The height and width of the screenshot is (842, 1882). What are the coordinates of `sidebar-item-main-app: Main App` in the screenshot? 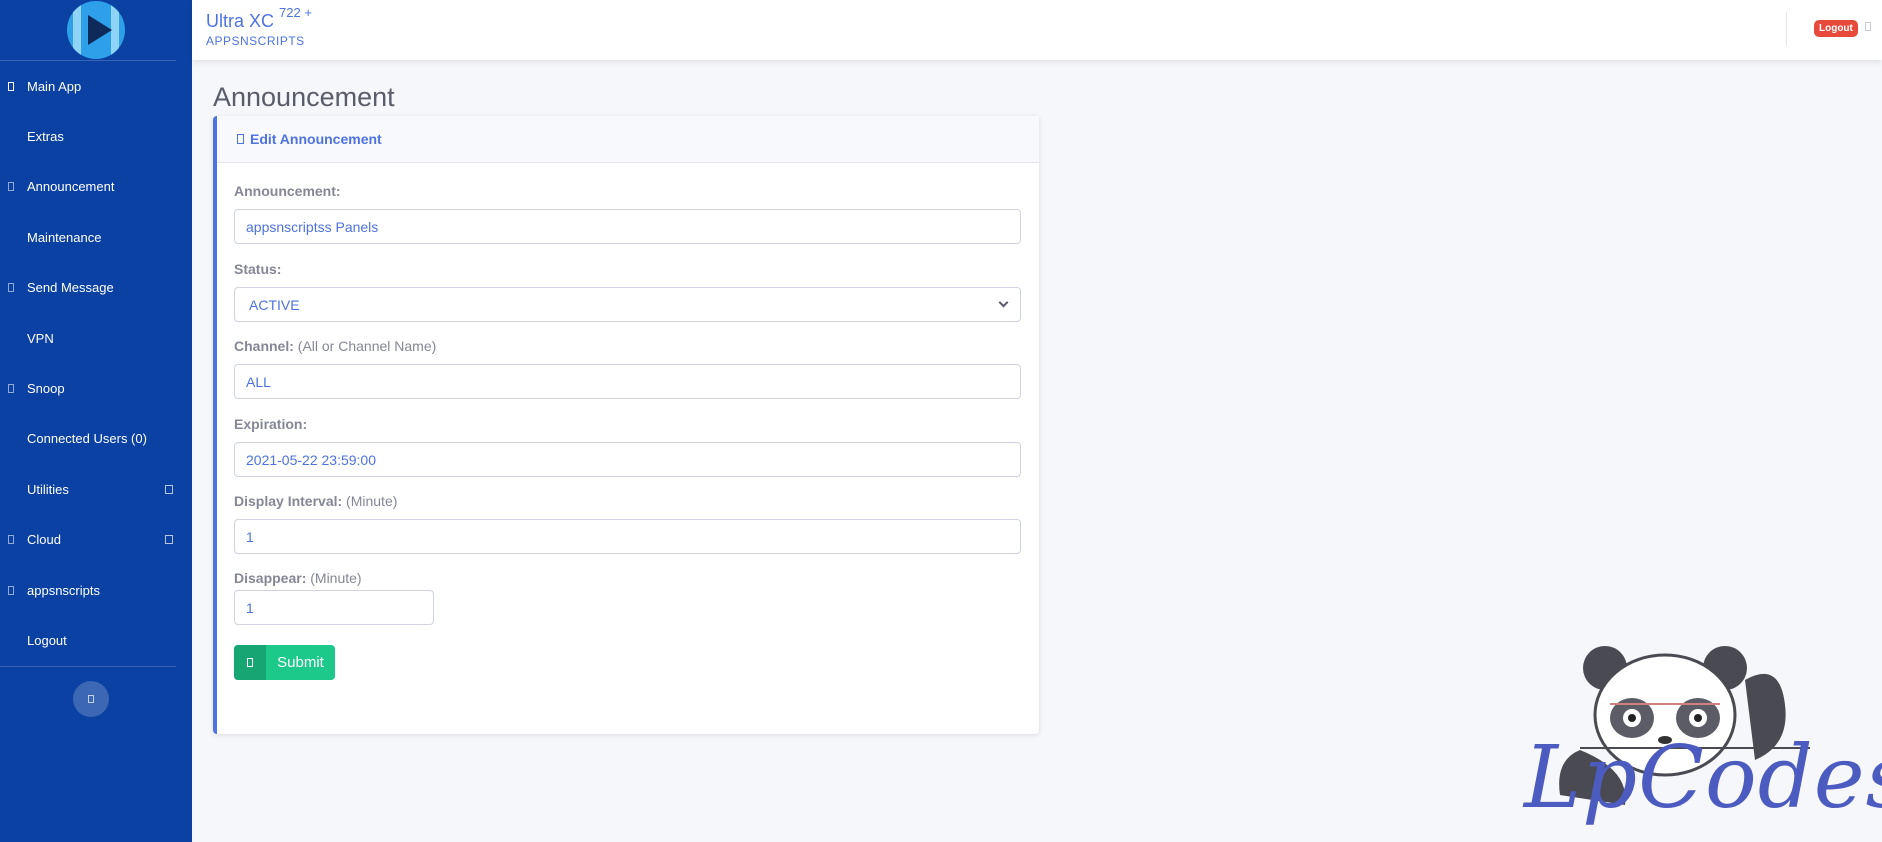 It's located at (96, 86).